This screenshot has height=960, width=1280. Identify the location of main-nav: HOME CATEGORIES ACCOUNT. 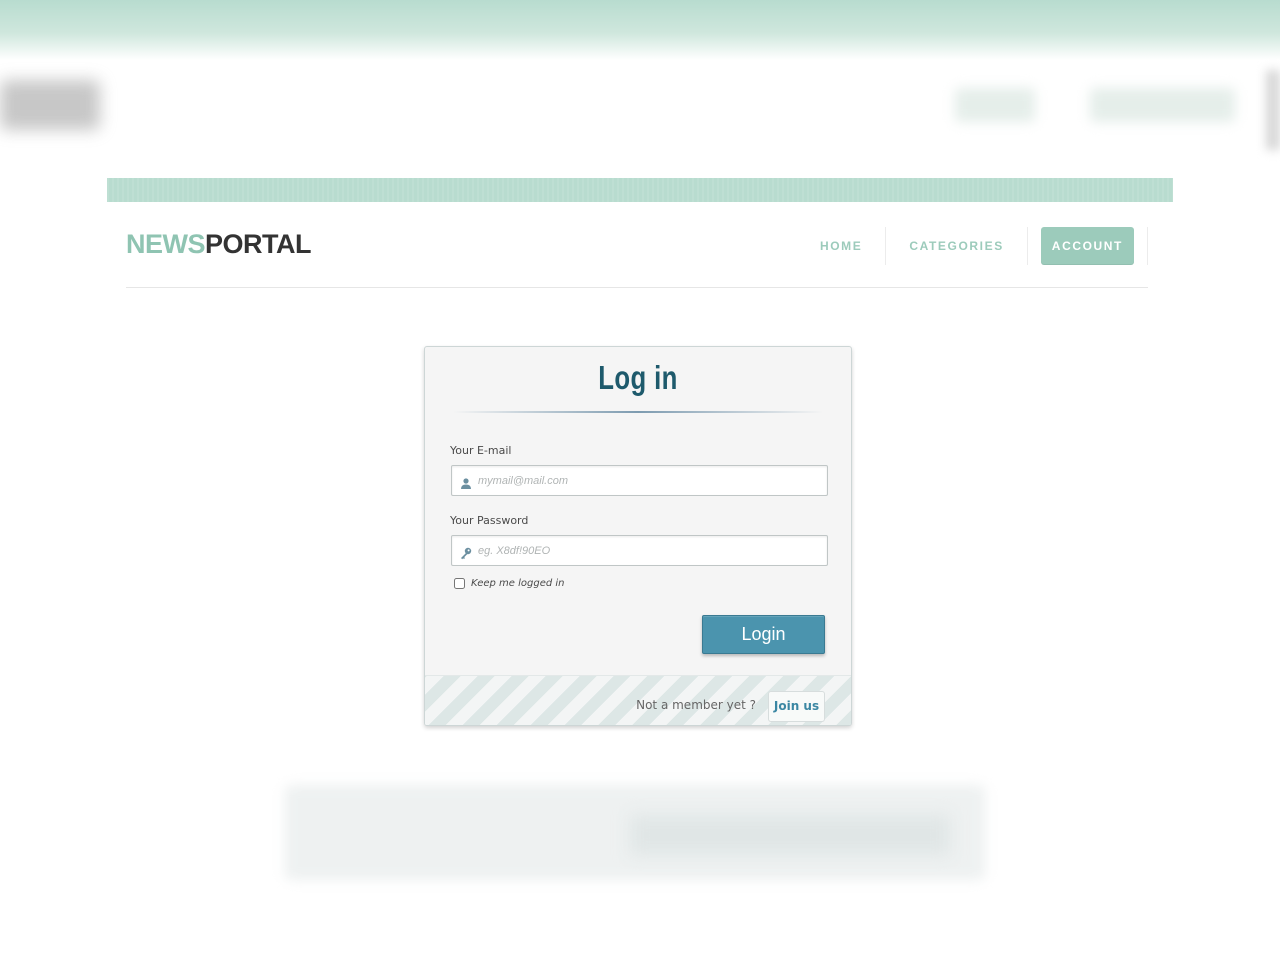
(972, 246).